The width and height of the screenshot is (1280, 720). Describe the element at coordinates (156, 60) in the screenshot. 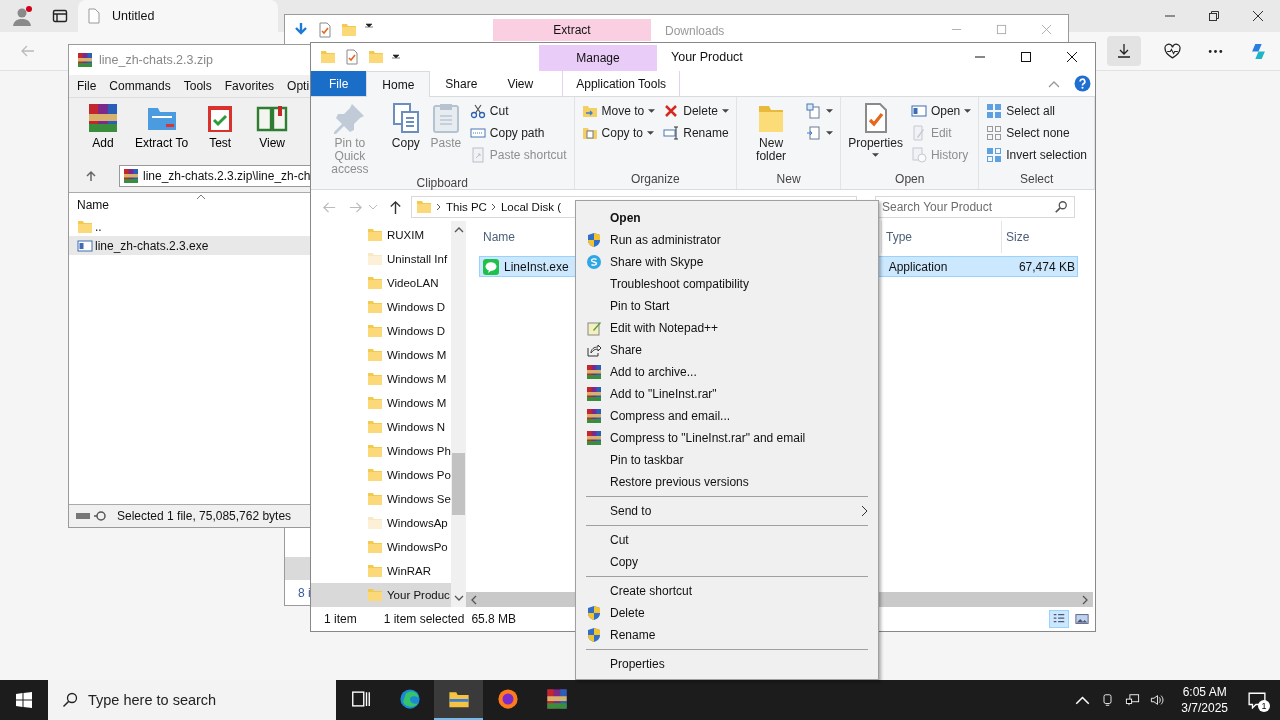

I see `window-title: line_zh-chats.2.3.zip` at that location.